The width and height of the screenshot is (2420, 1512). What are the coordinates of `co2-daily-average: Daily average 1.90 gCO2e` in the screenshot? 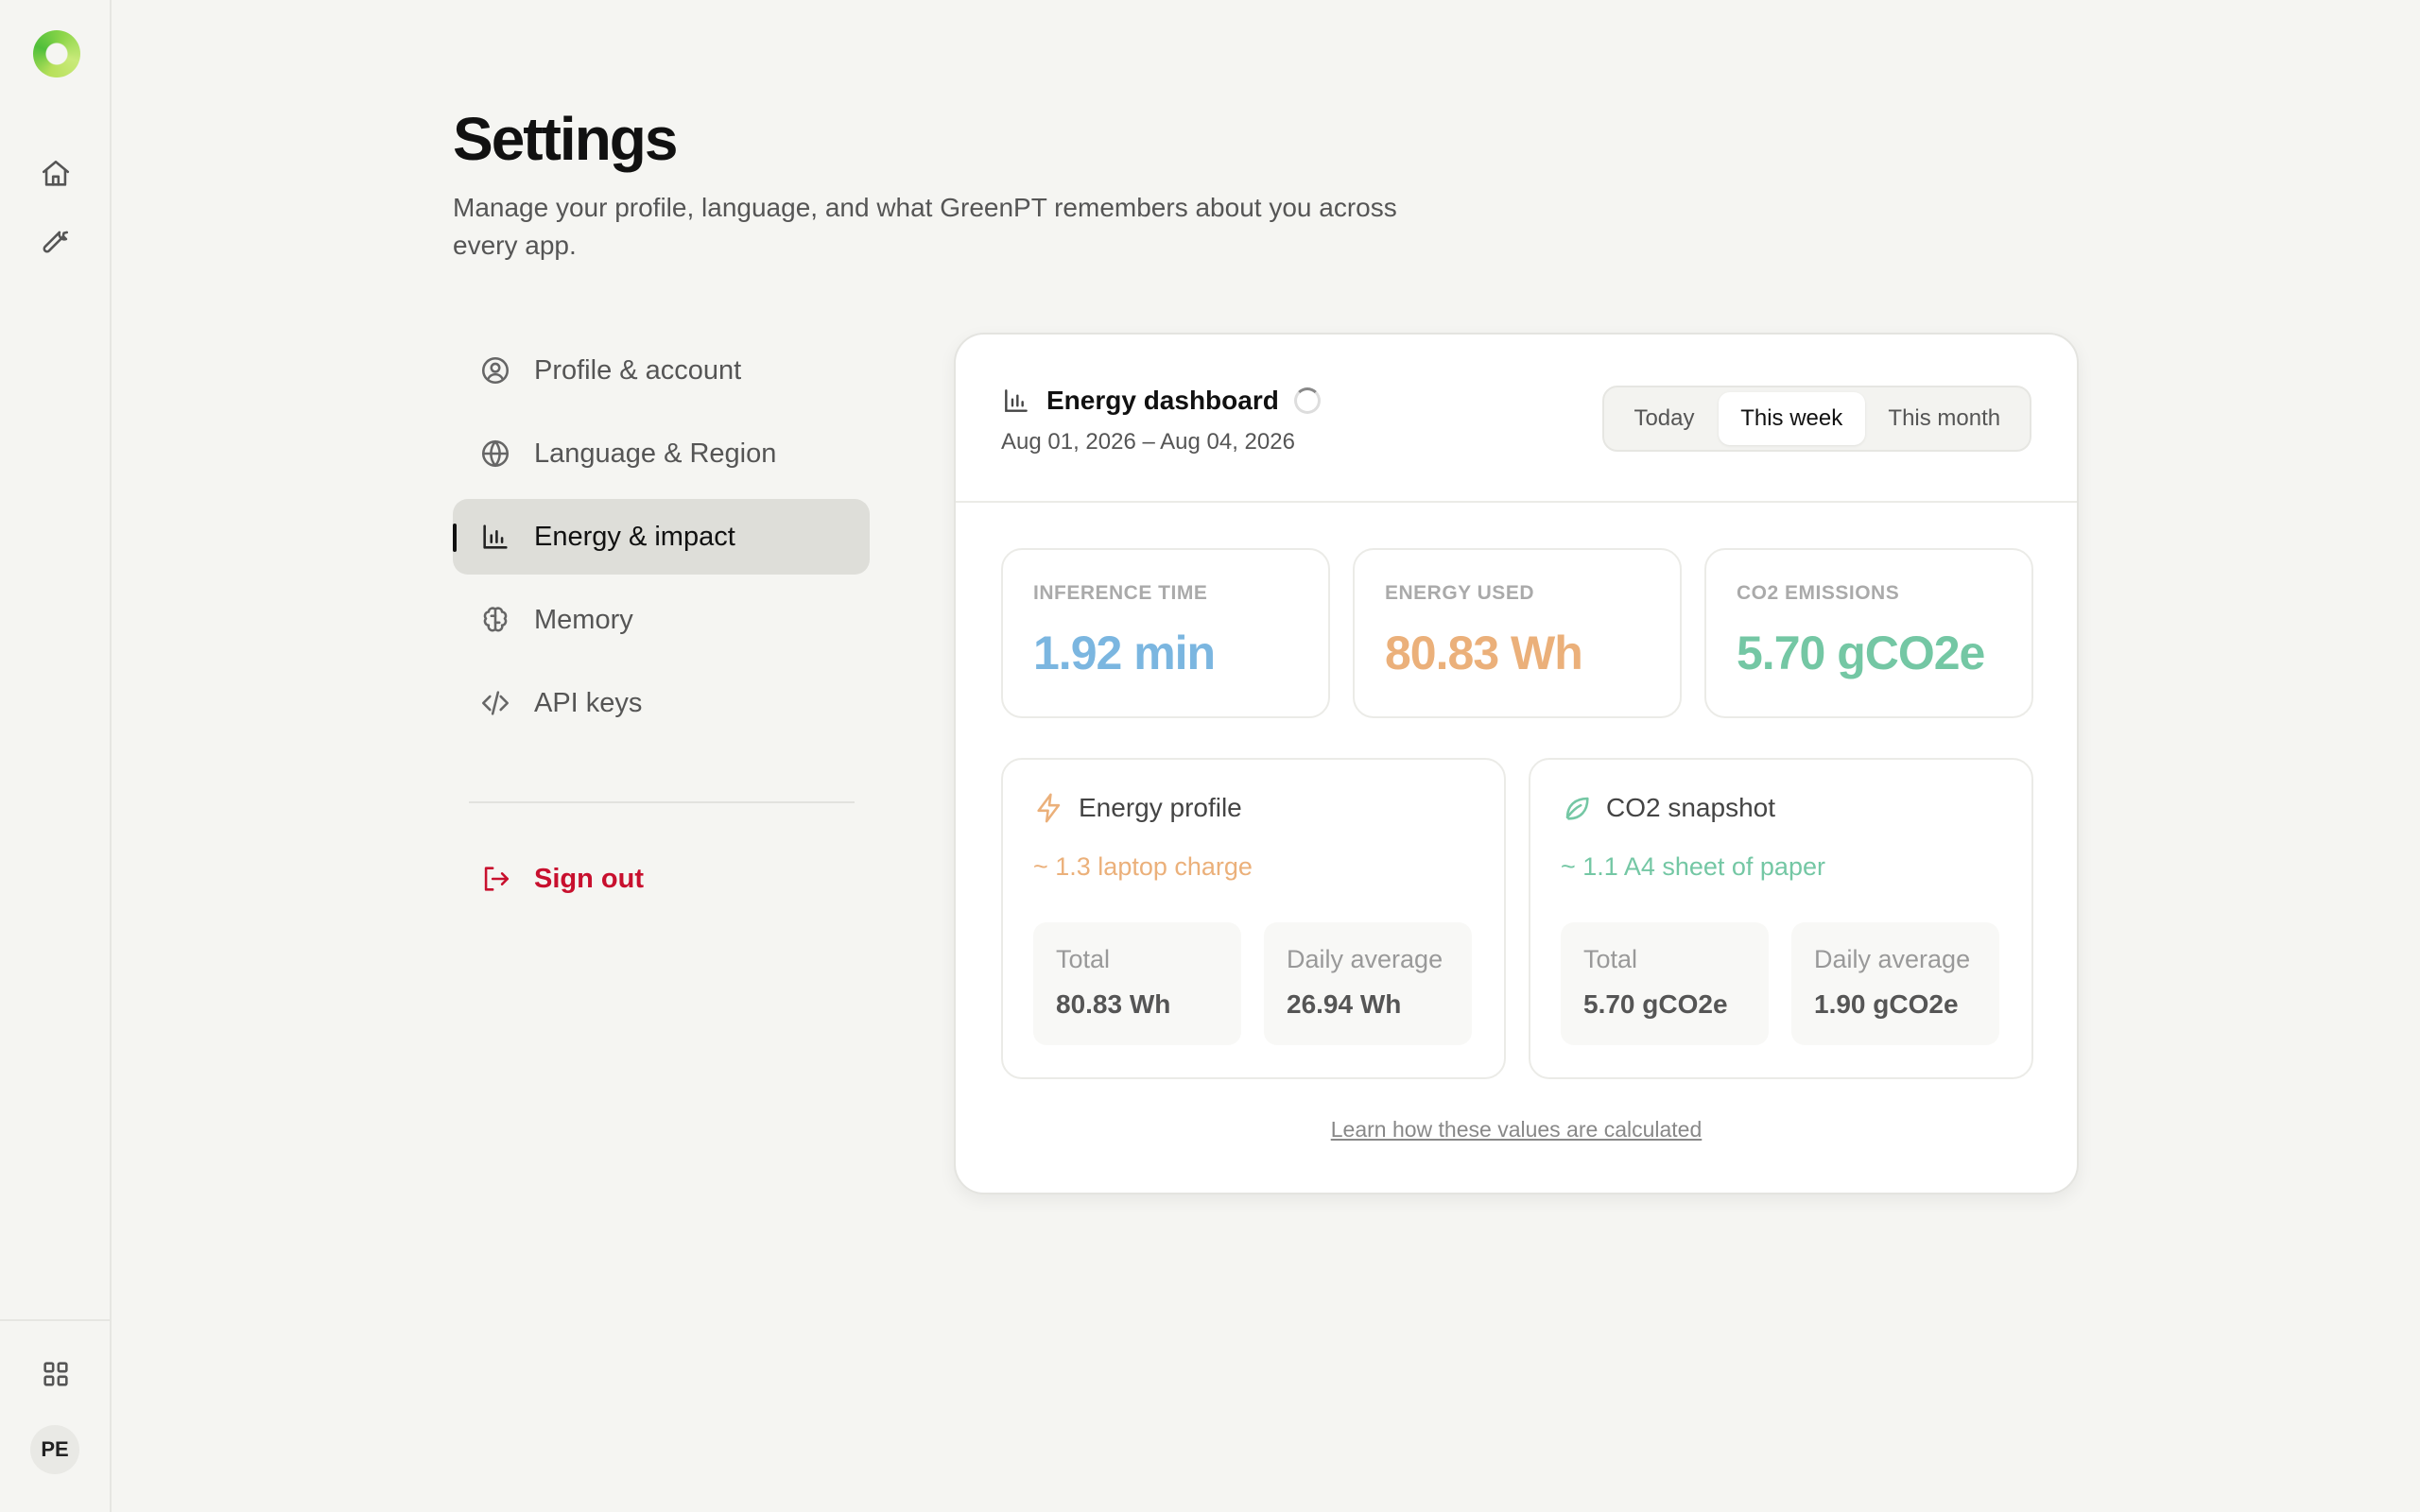 It's located at (1895, 983).